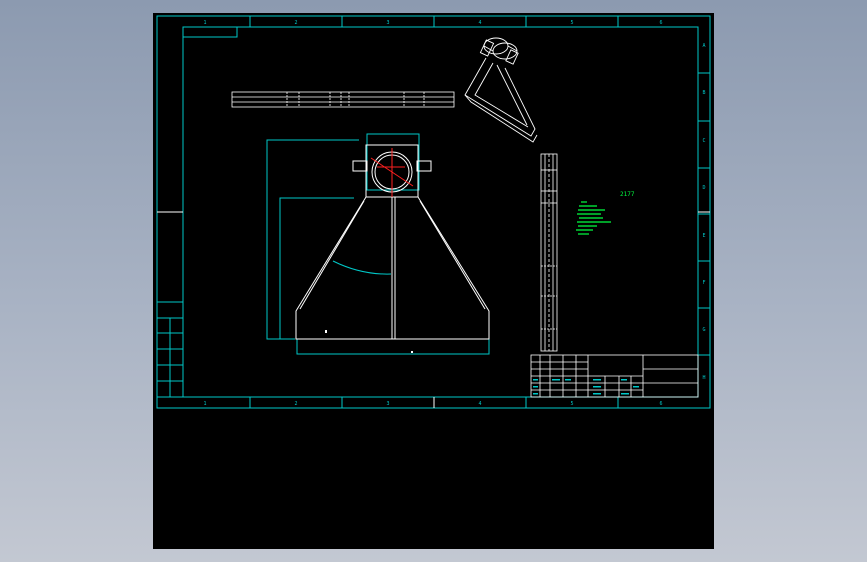  What do you see at coordinates (549, 252) in the screenshot?
I see `side-view` at bounding box center [549, 252].